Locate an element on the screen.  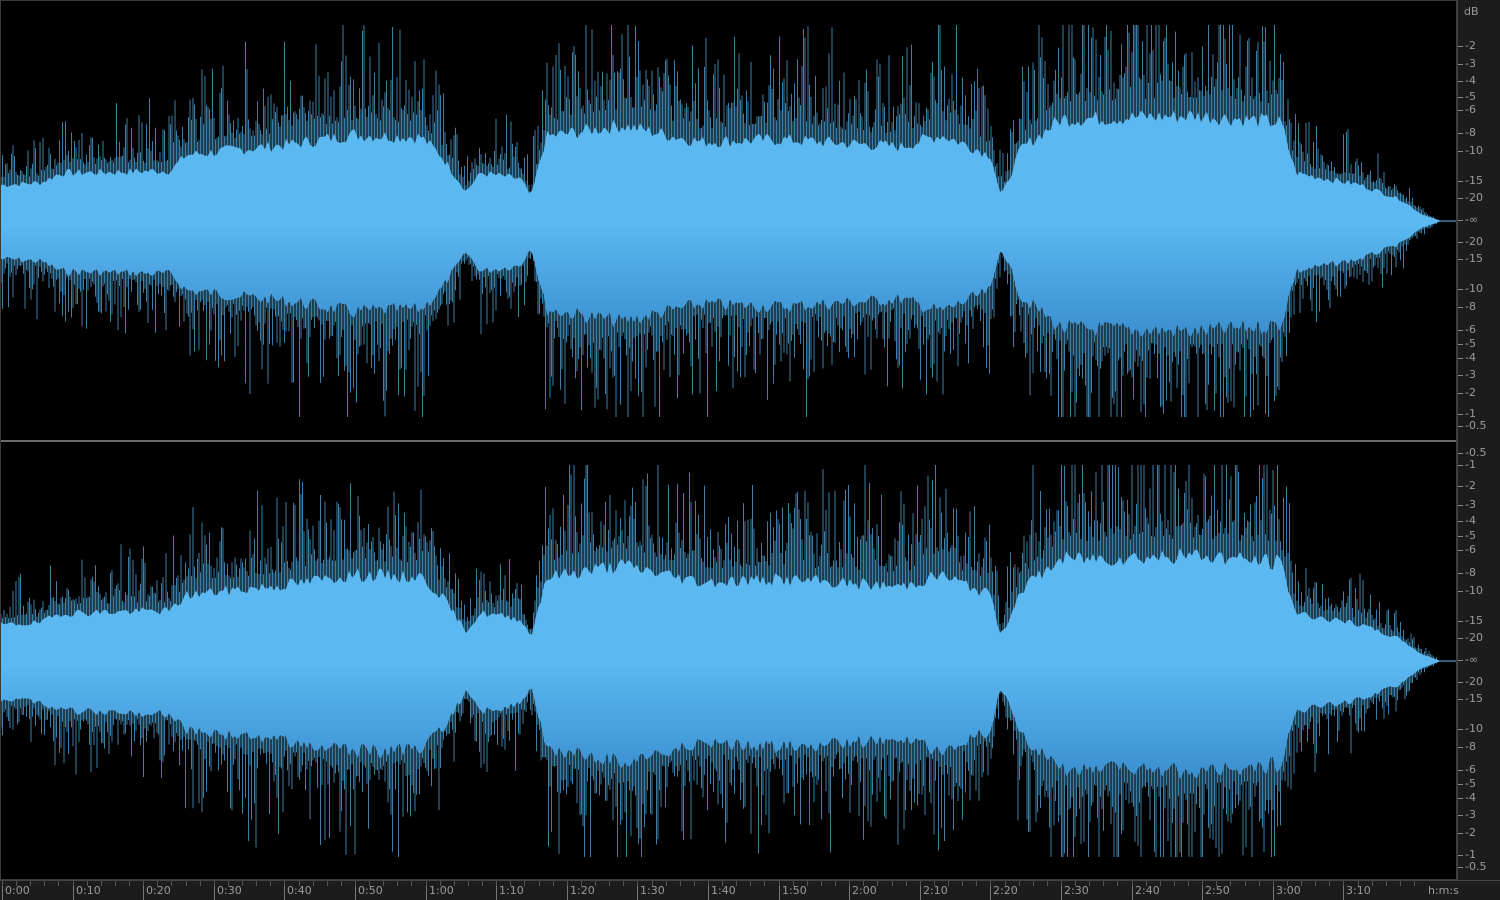
time-label: 3:10 is located at coordinates (1358, 890).